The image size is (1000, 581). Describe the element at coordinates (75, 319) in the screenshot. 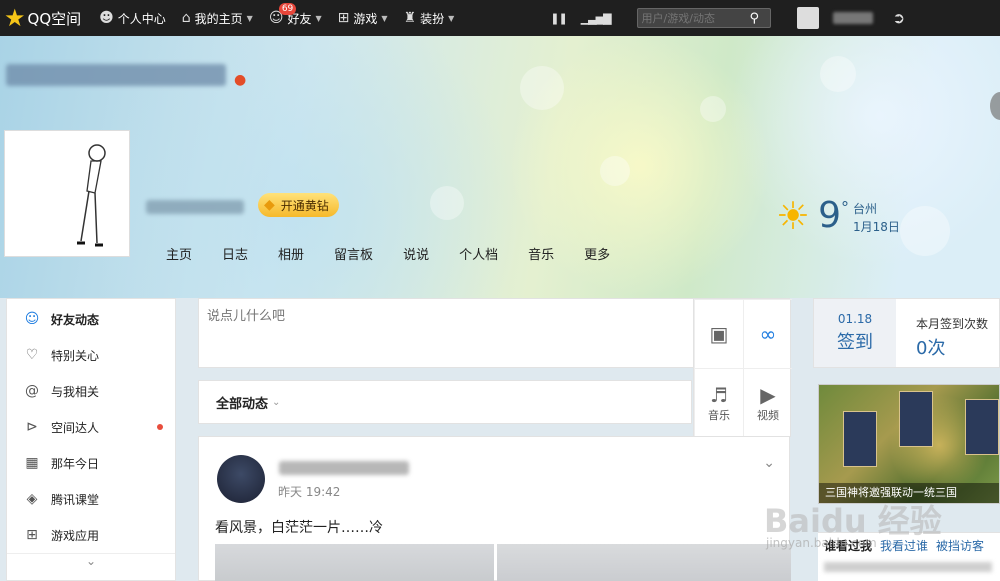

I see `sidebar-item-label: 好友动态` at that location.